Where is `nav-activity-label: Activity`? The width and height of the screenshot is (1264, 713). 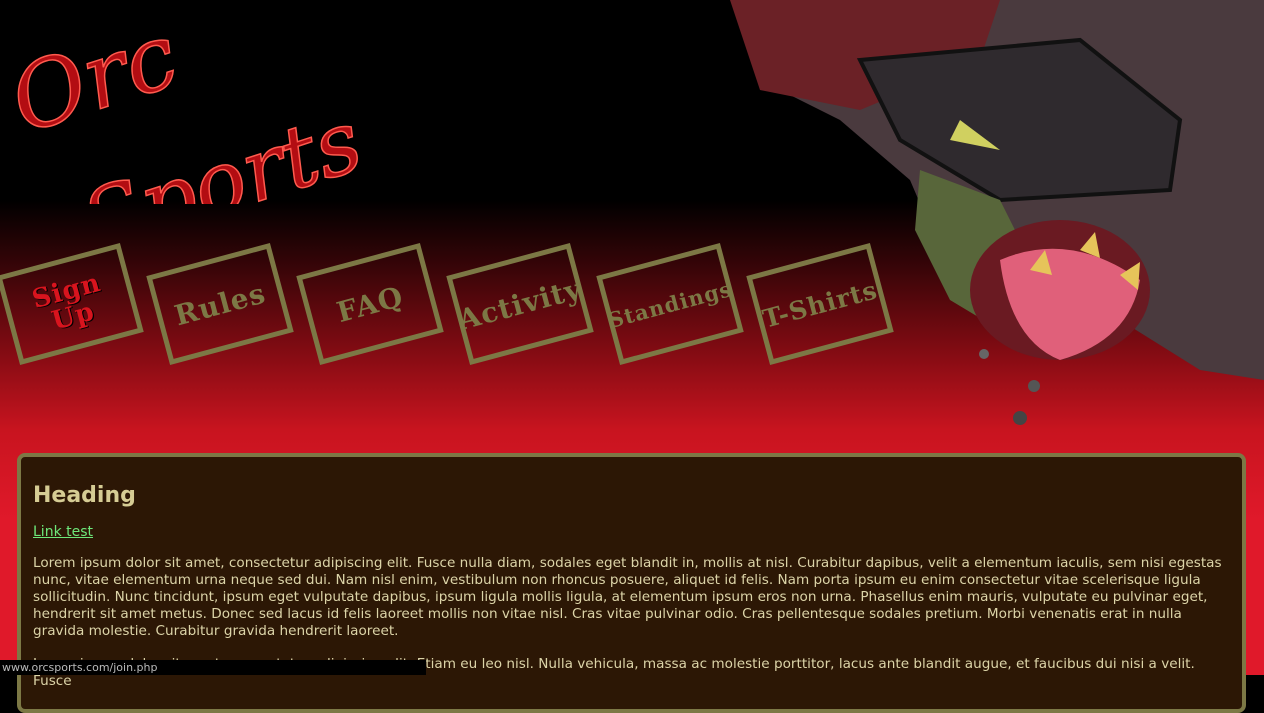 nav-activity-label: Activity is located at coordinates (520, 304).